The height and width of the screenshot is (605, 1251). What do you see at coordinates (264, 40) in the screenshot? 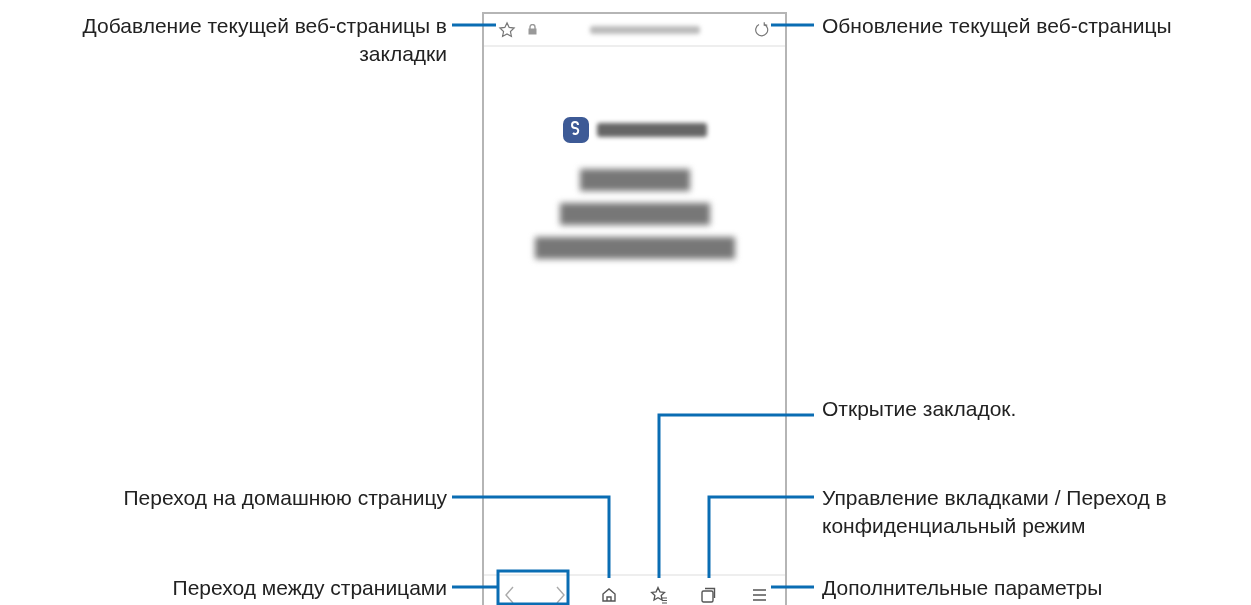
I see `callout-label: Добавление текущей веб-страницы в закладки` at bounding box center [264, 40].